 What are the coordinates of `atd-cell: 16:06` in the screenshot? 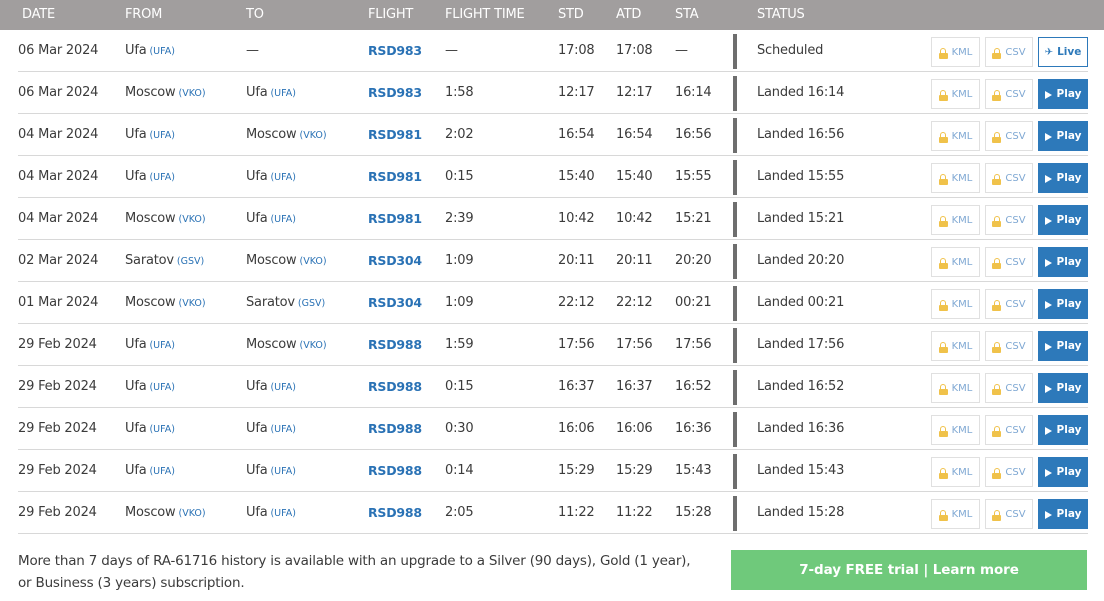 It's located at (634, 428).